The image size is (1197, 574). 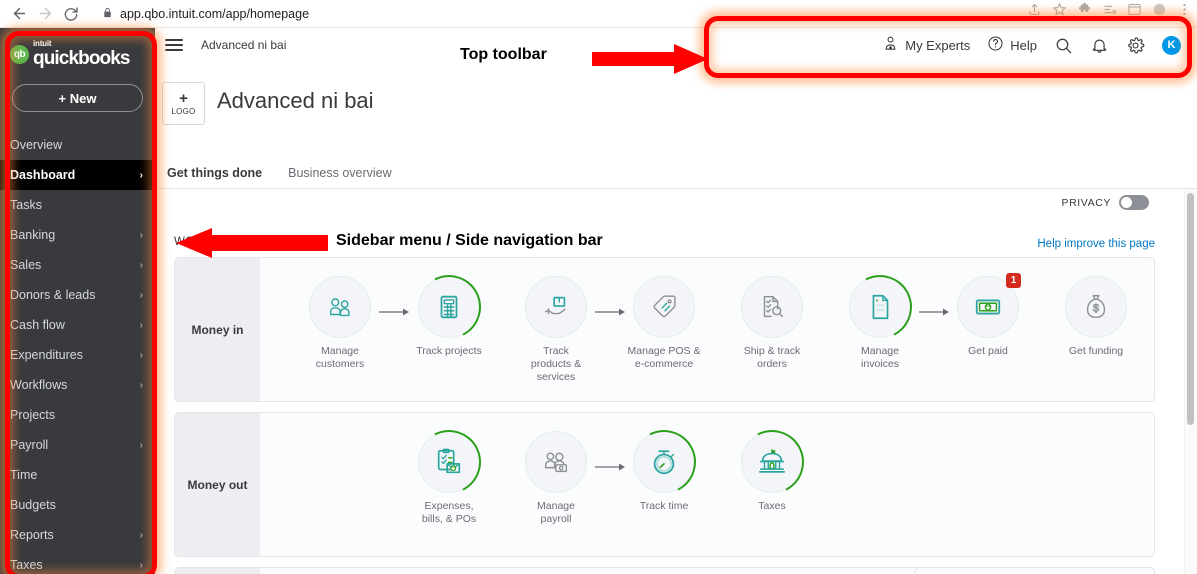 I want to click on products-icon, so click(x=556, y=307).